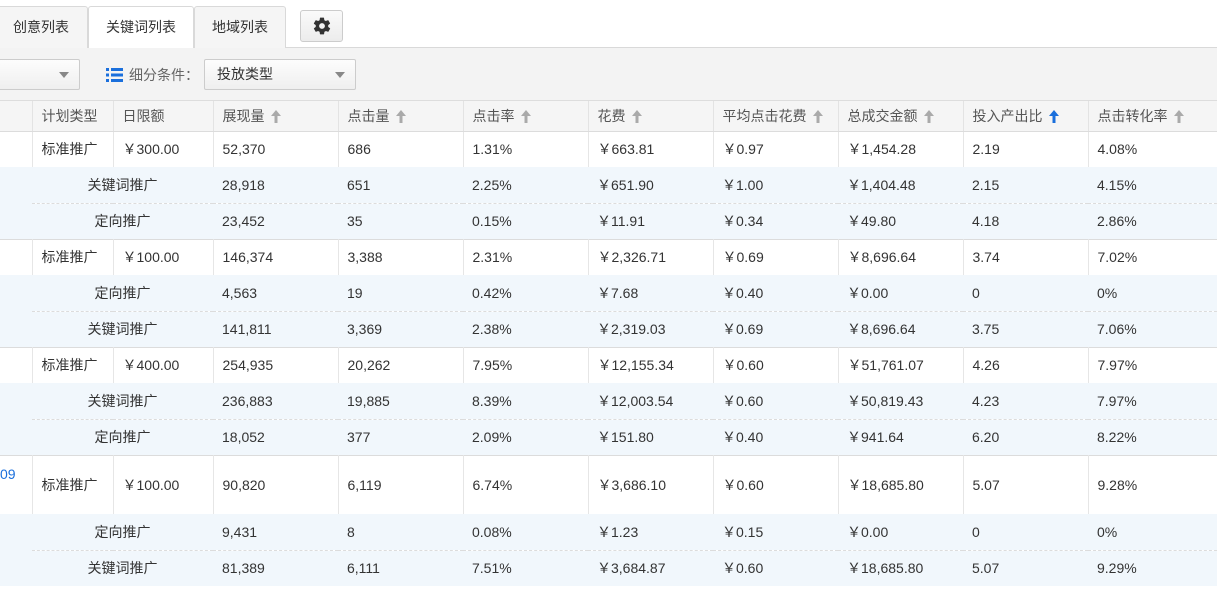 The height and width of the screenshot is (592, 1217). Describe the element at coordinates (321, 26) in the screenshot. I see `settings-button` at that location.